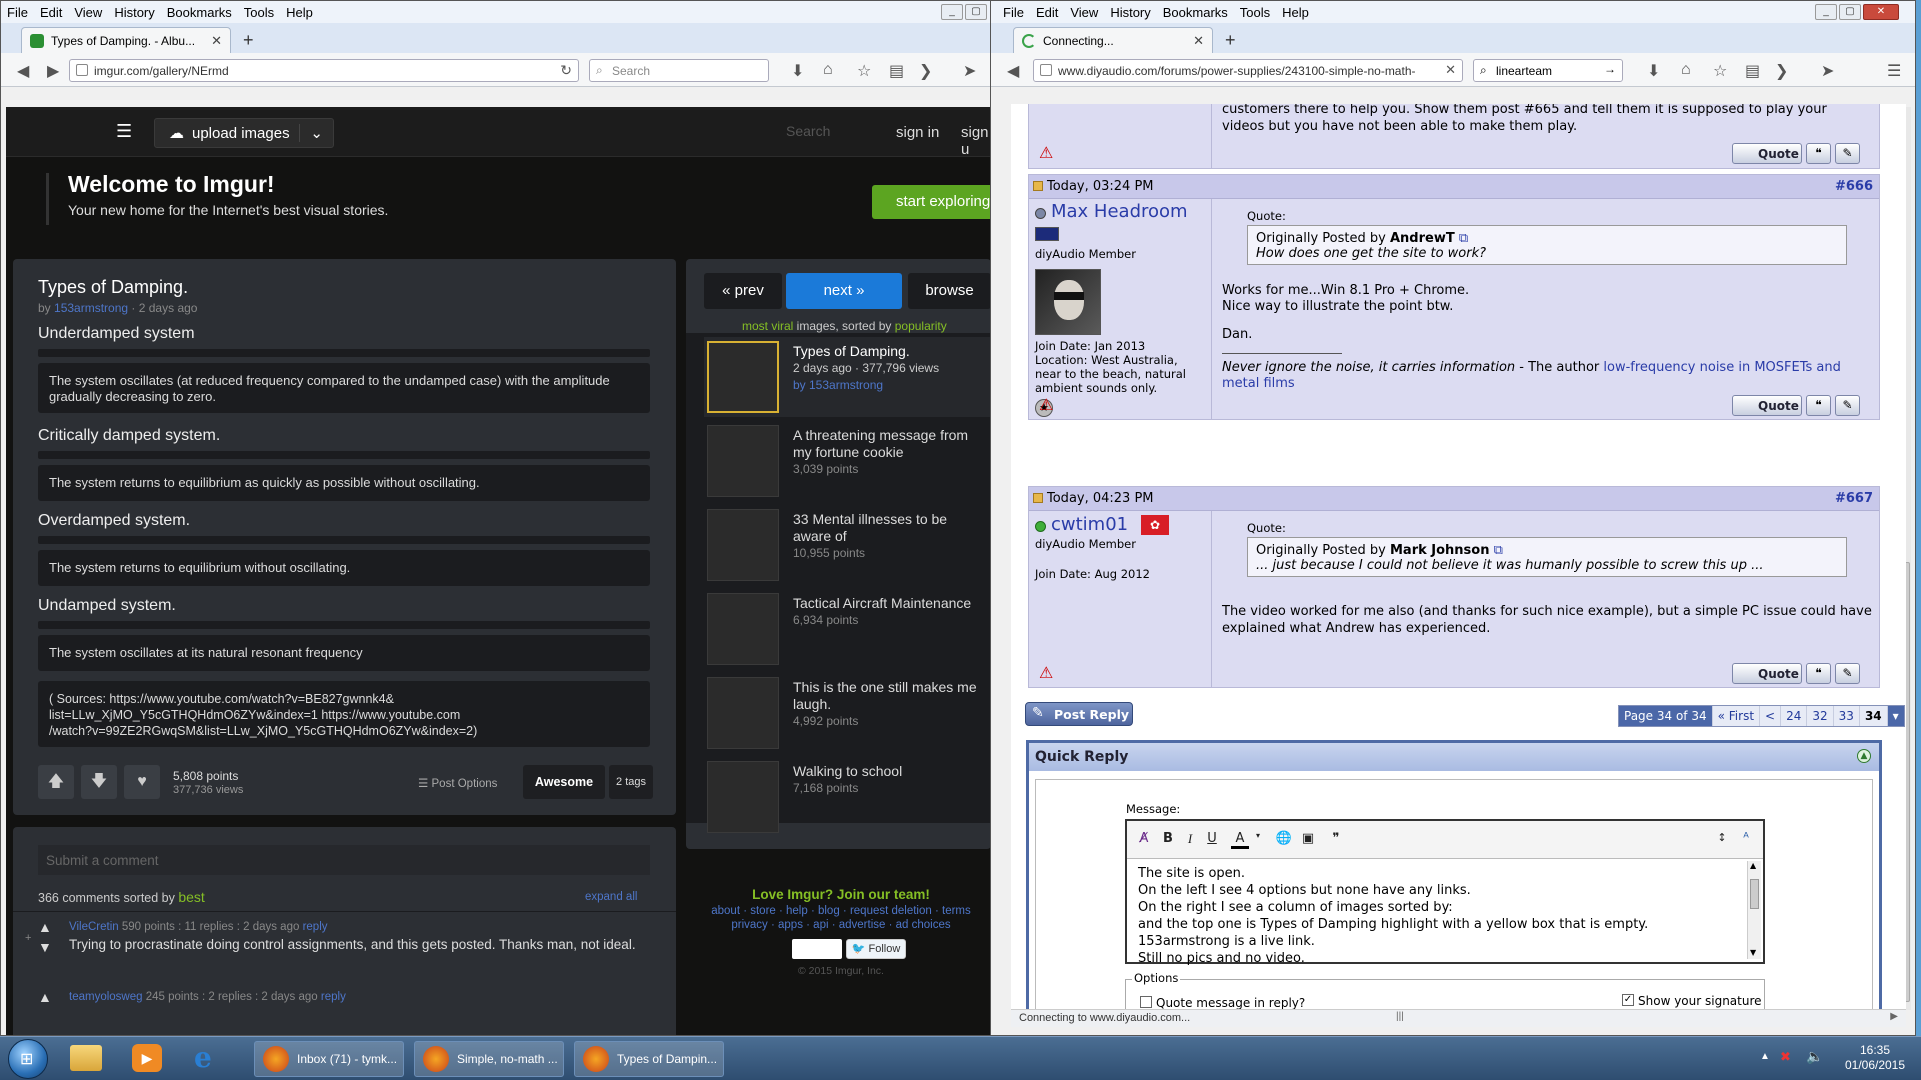 The image size is (1921, 1080). Describe the element at coordinates (1847, 716) in the screenshot. I see `page-link: 33` at that location.